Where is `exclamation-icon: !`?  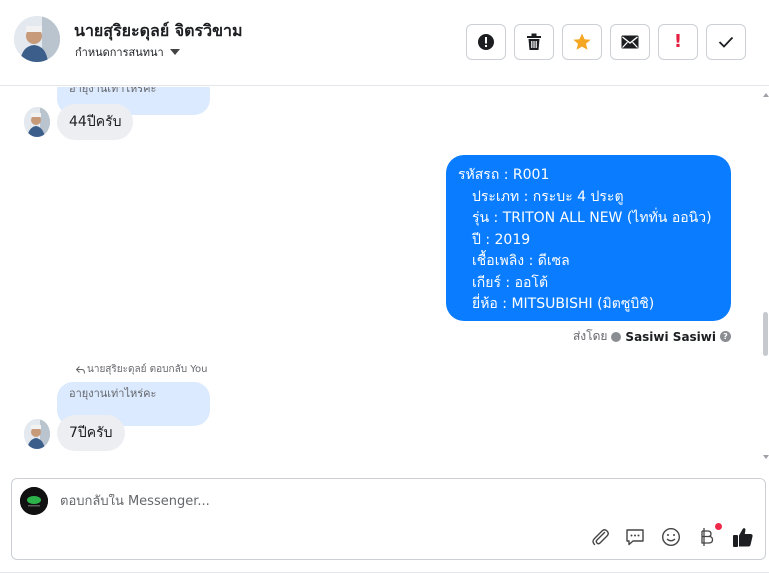
exclamation-icon: ! is located at coordinates (678, 41).